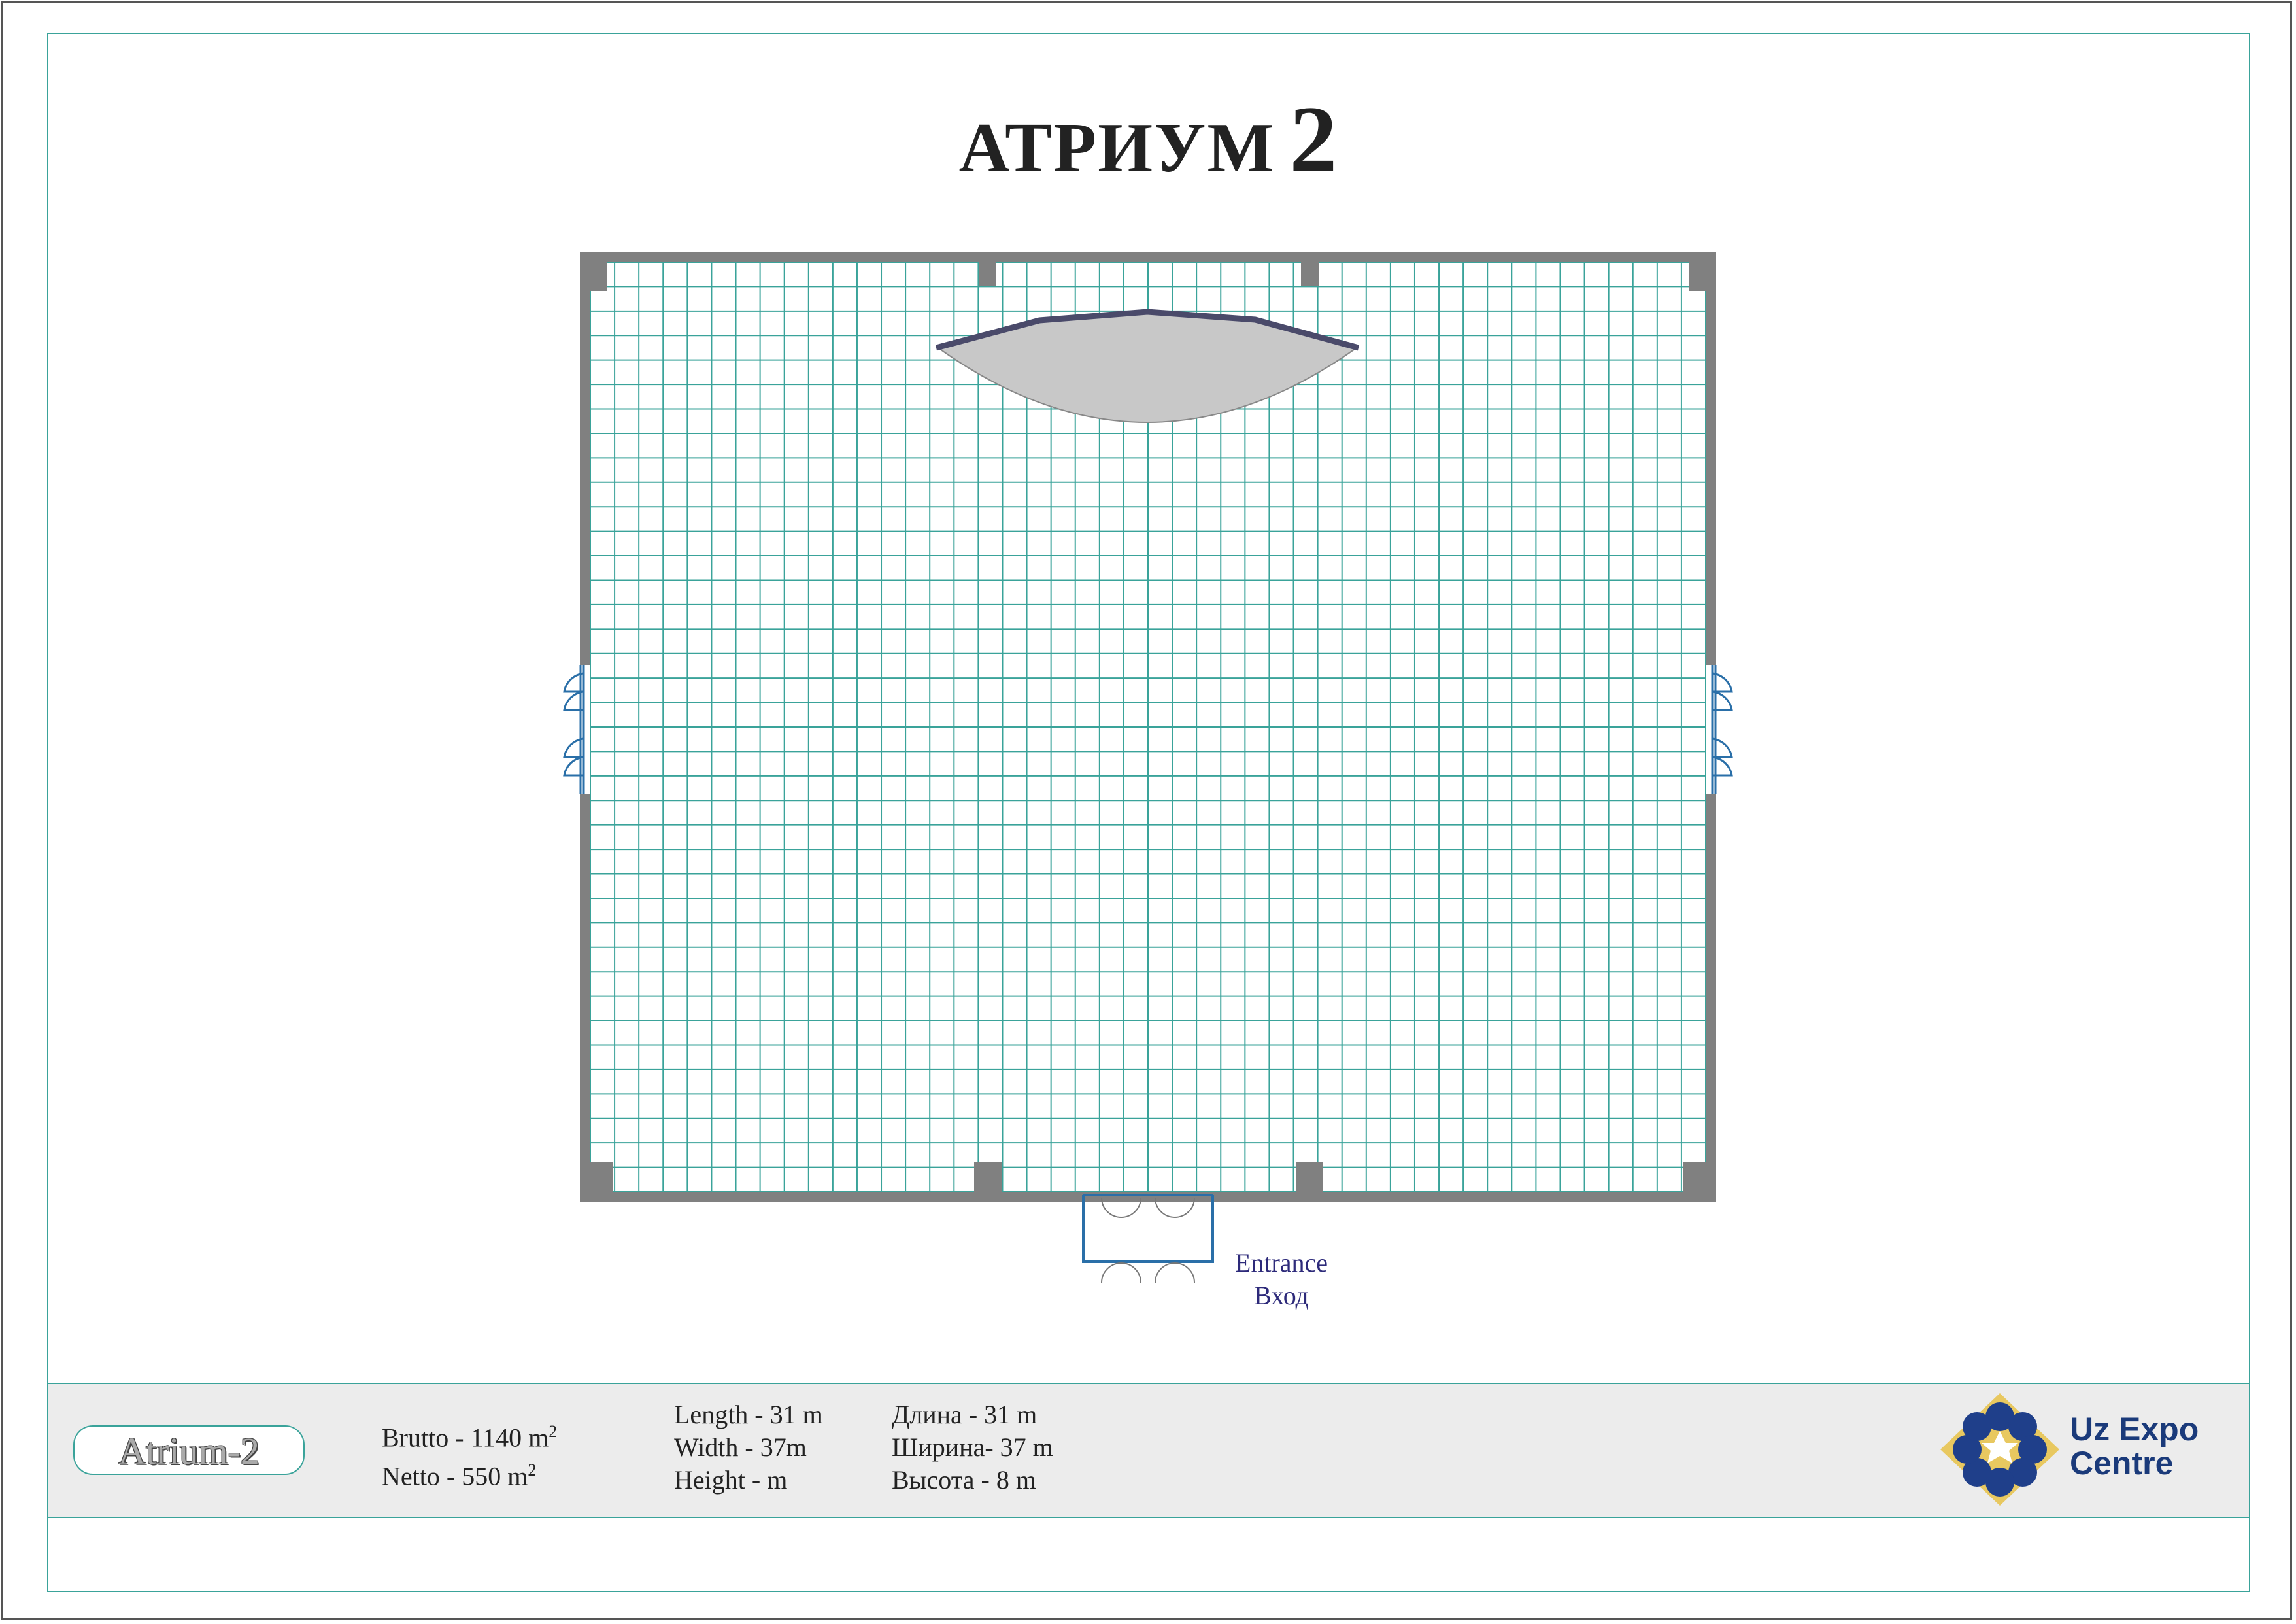 The height and width of the screenshot is (1624, 2296). What do you see at coordinates (1148, 1197) in the screenshot?
I see `wall-bottom` at bounding box center [1148, 1197].